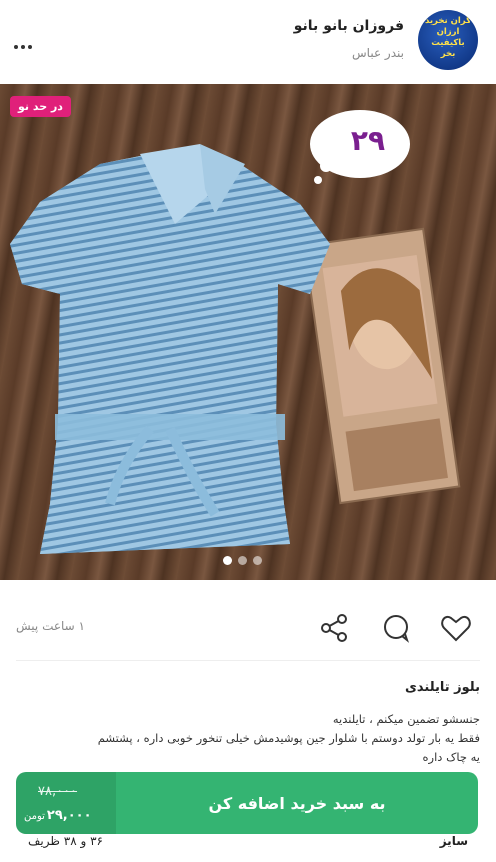  I want to click on shop-city: بندر عباس, so click(378, 53).